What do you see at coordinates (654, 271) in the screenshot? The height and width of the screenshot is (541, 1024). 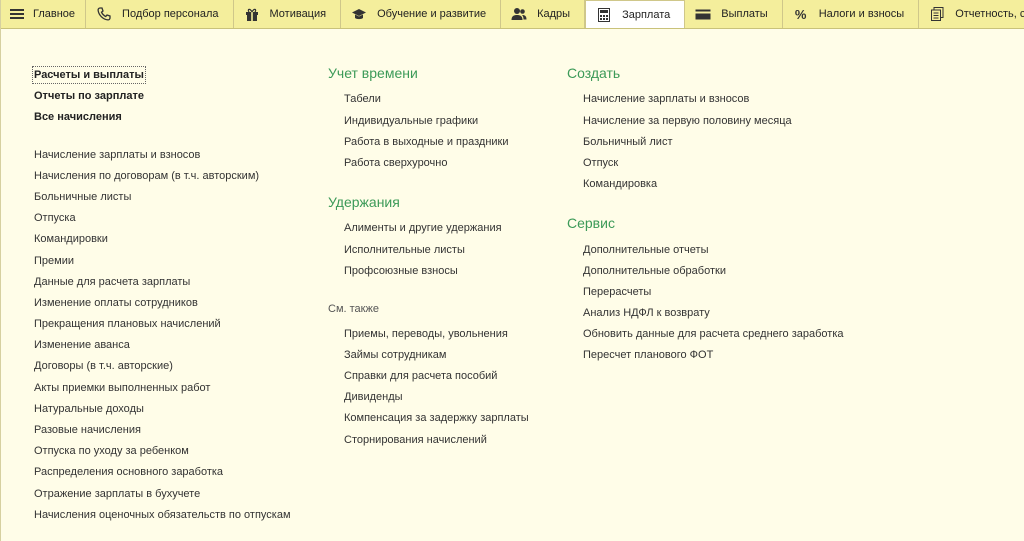 I see `nav-link: Дополнительные обработки` at bounding box center [654, 271].